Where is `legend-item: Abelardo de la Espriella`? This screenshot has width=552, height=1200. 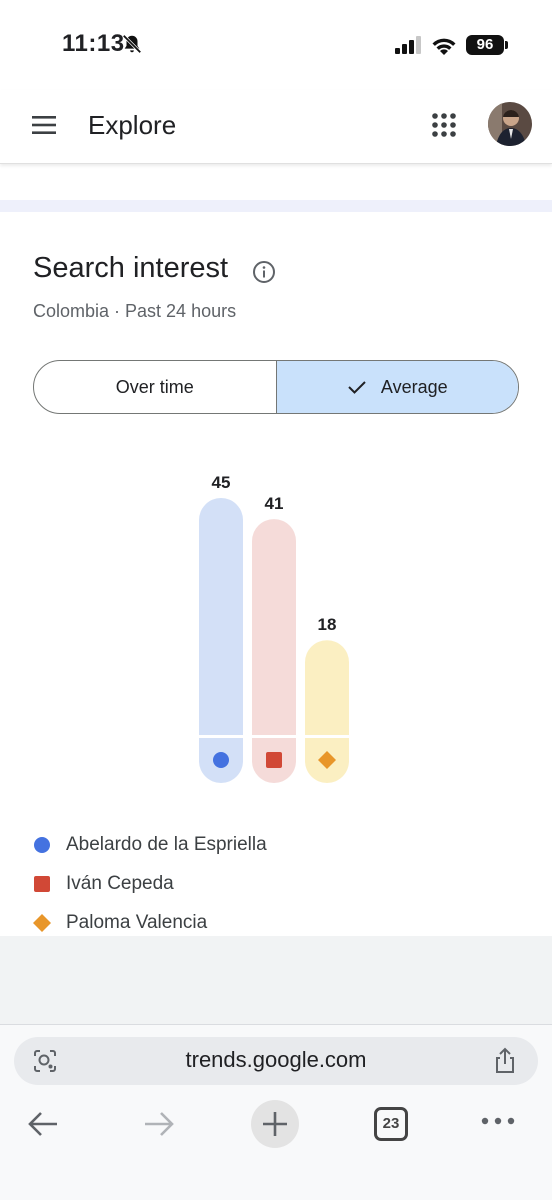
legend-item: Abelardo de la Espriella is located at coordinates (150, 845).